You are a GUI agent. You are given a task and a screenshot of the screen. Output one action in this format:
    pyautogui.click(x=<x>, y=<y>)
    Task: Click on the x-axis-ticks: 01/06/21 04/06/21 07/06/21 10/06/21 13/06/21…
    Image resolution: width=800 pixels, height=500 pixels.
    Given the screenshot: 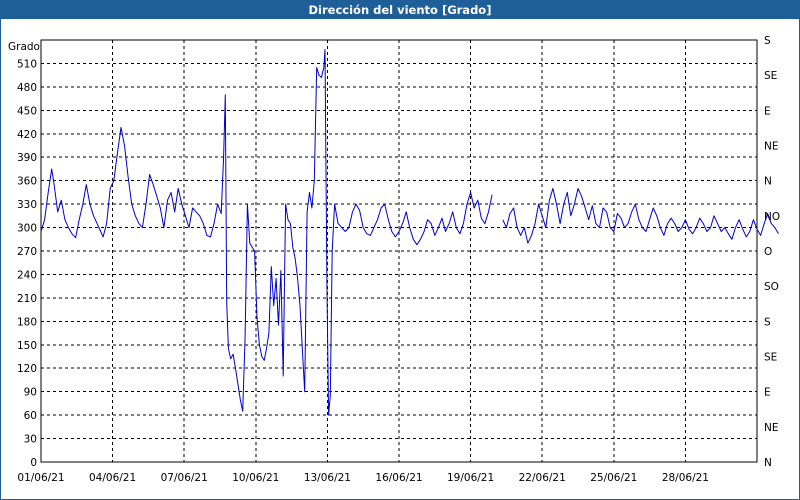 What is the action you would take?
    pyautogui.click(x=363, y=478)
    